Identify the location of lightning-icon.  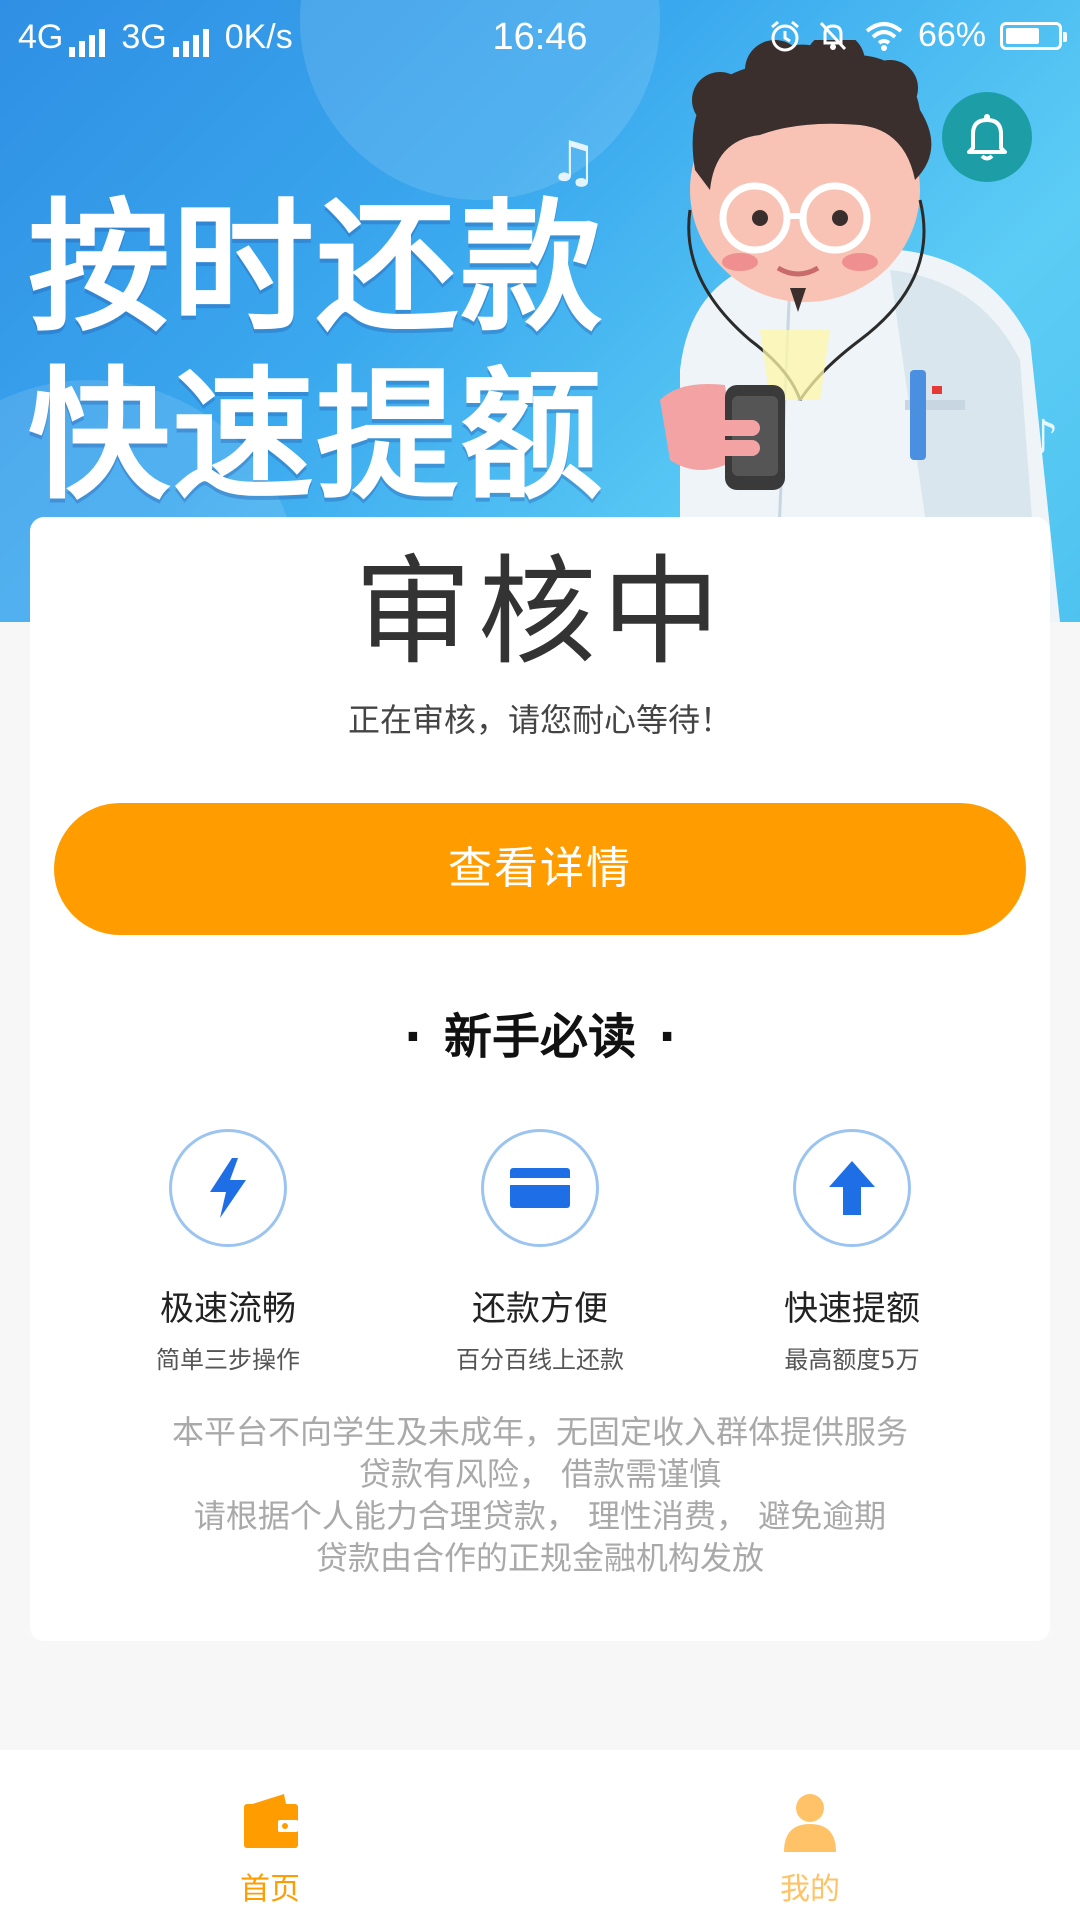
(228, 1188).